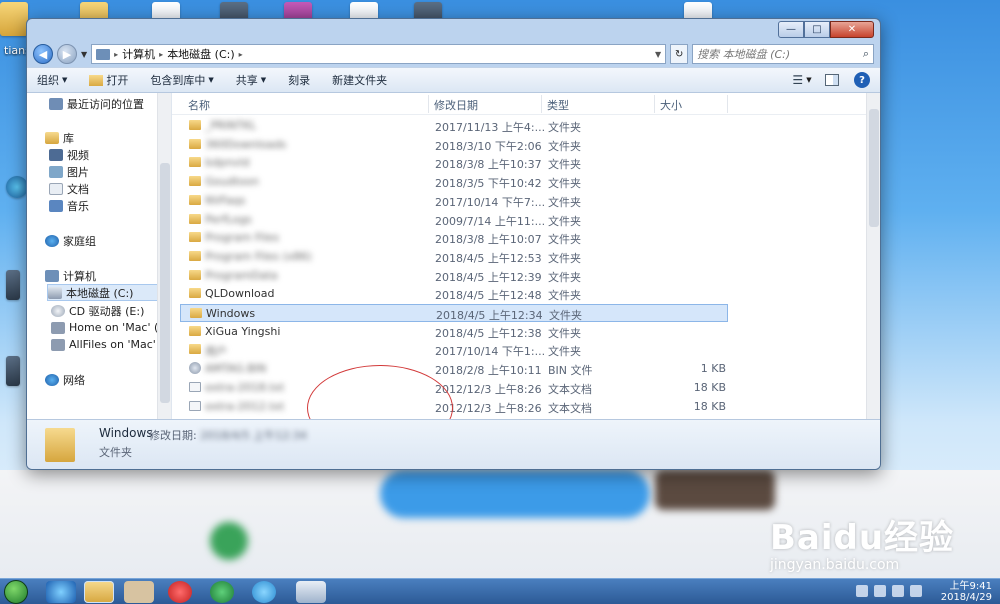 The height and width of the screenshot is (604, 1000). What do you see at coordinates (832, 80) in the screenshot?
I see `preview-pane-button` at bounding box center [832, 80].